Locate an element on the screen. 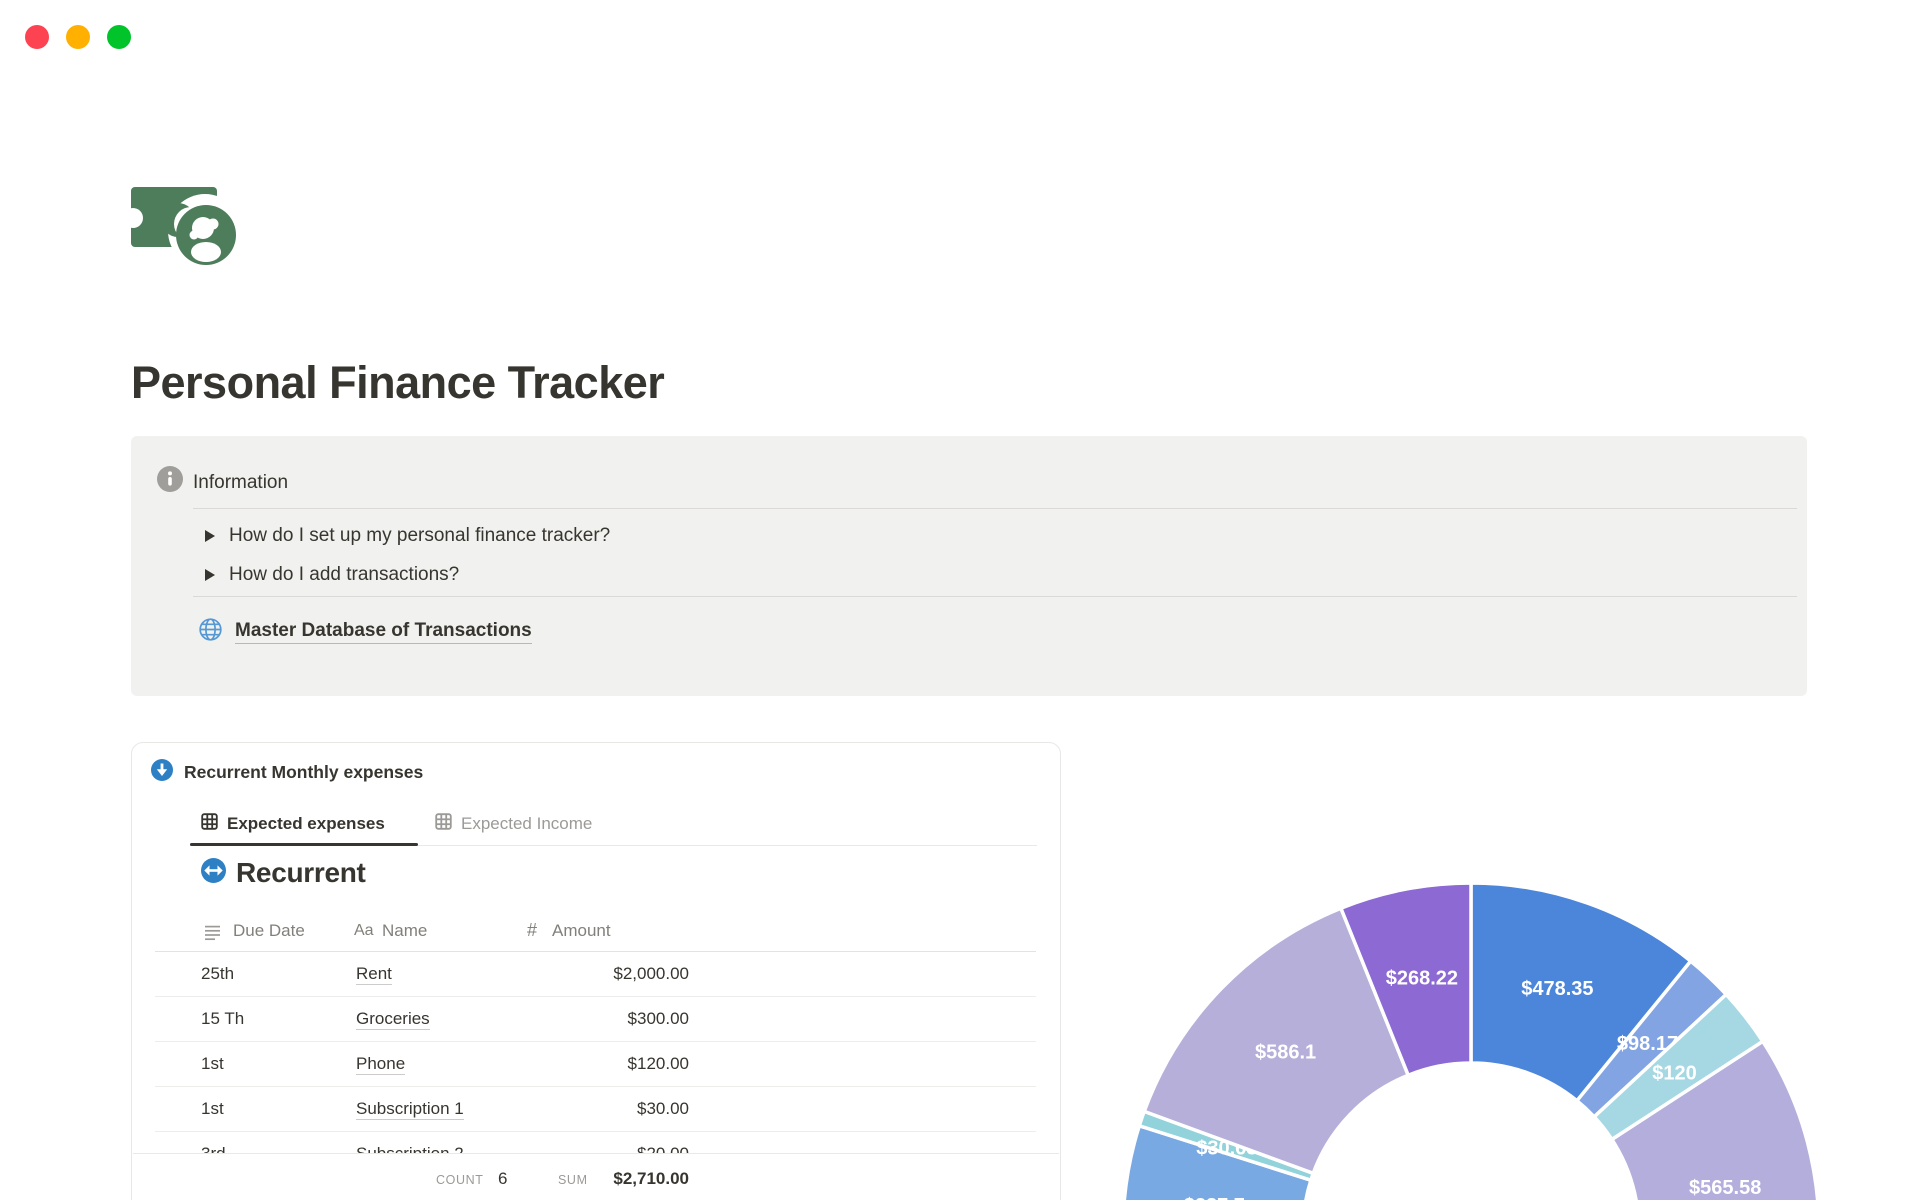 The height and width of the screenshot is (1200, 1920). table-footer: COUNT 6 SUM $2,710.00 is located at coordinates (596, 1176).